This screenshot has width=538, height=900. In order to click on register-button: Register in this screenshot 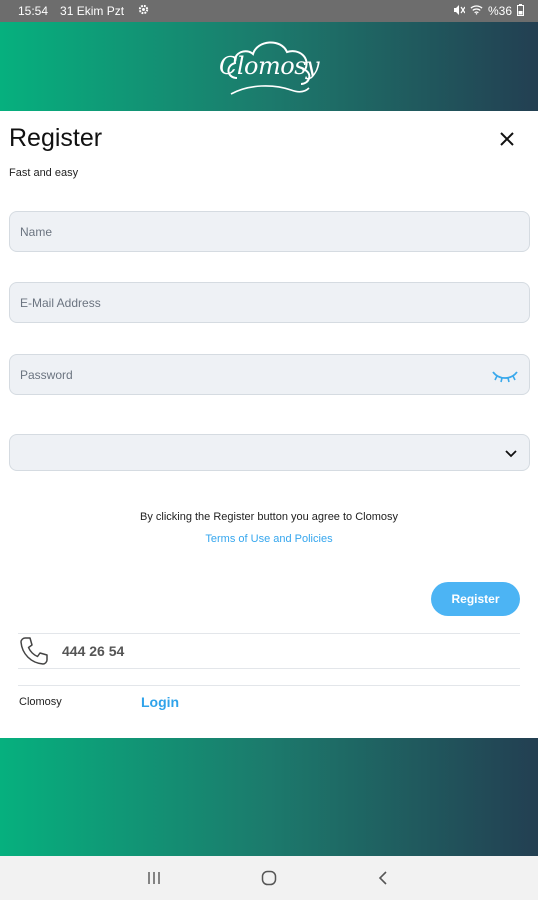, I will do `click(475, 599)`.